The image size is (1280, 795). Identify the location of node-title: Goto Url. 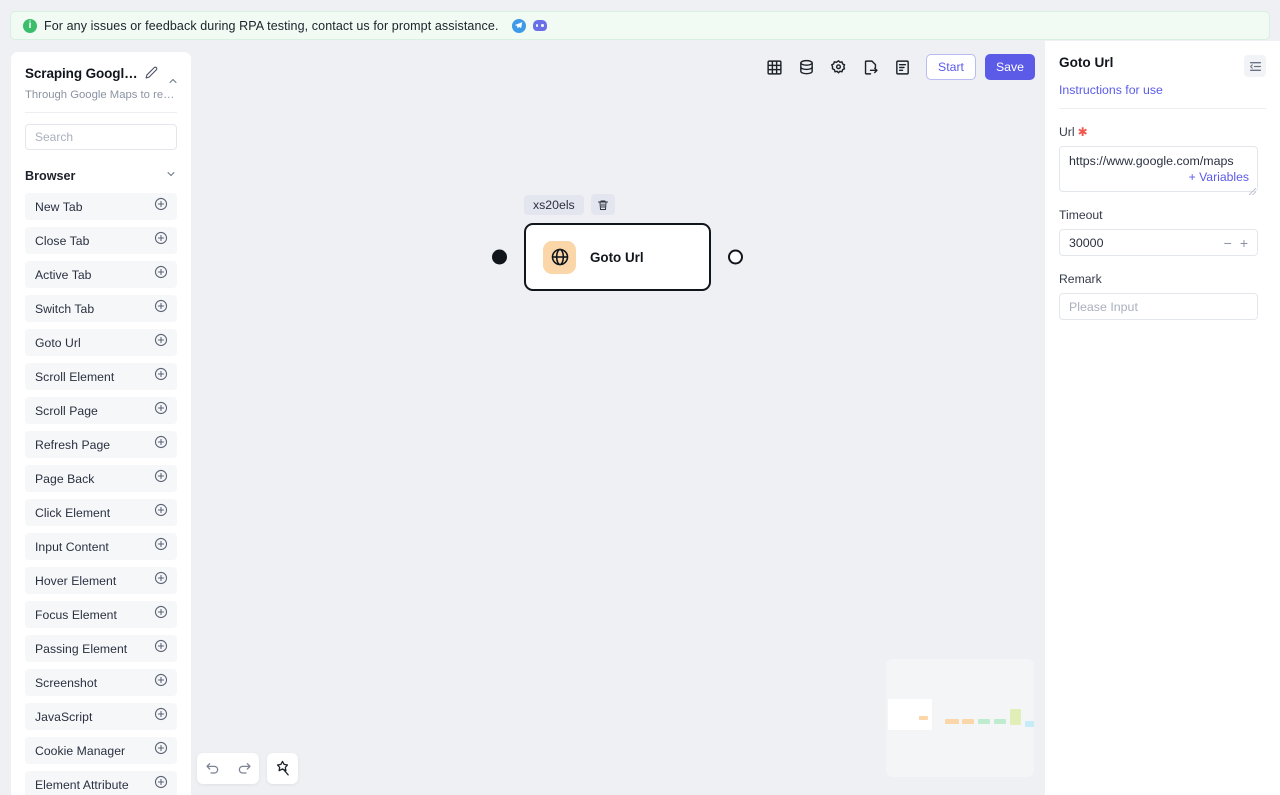
(617, 257).